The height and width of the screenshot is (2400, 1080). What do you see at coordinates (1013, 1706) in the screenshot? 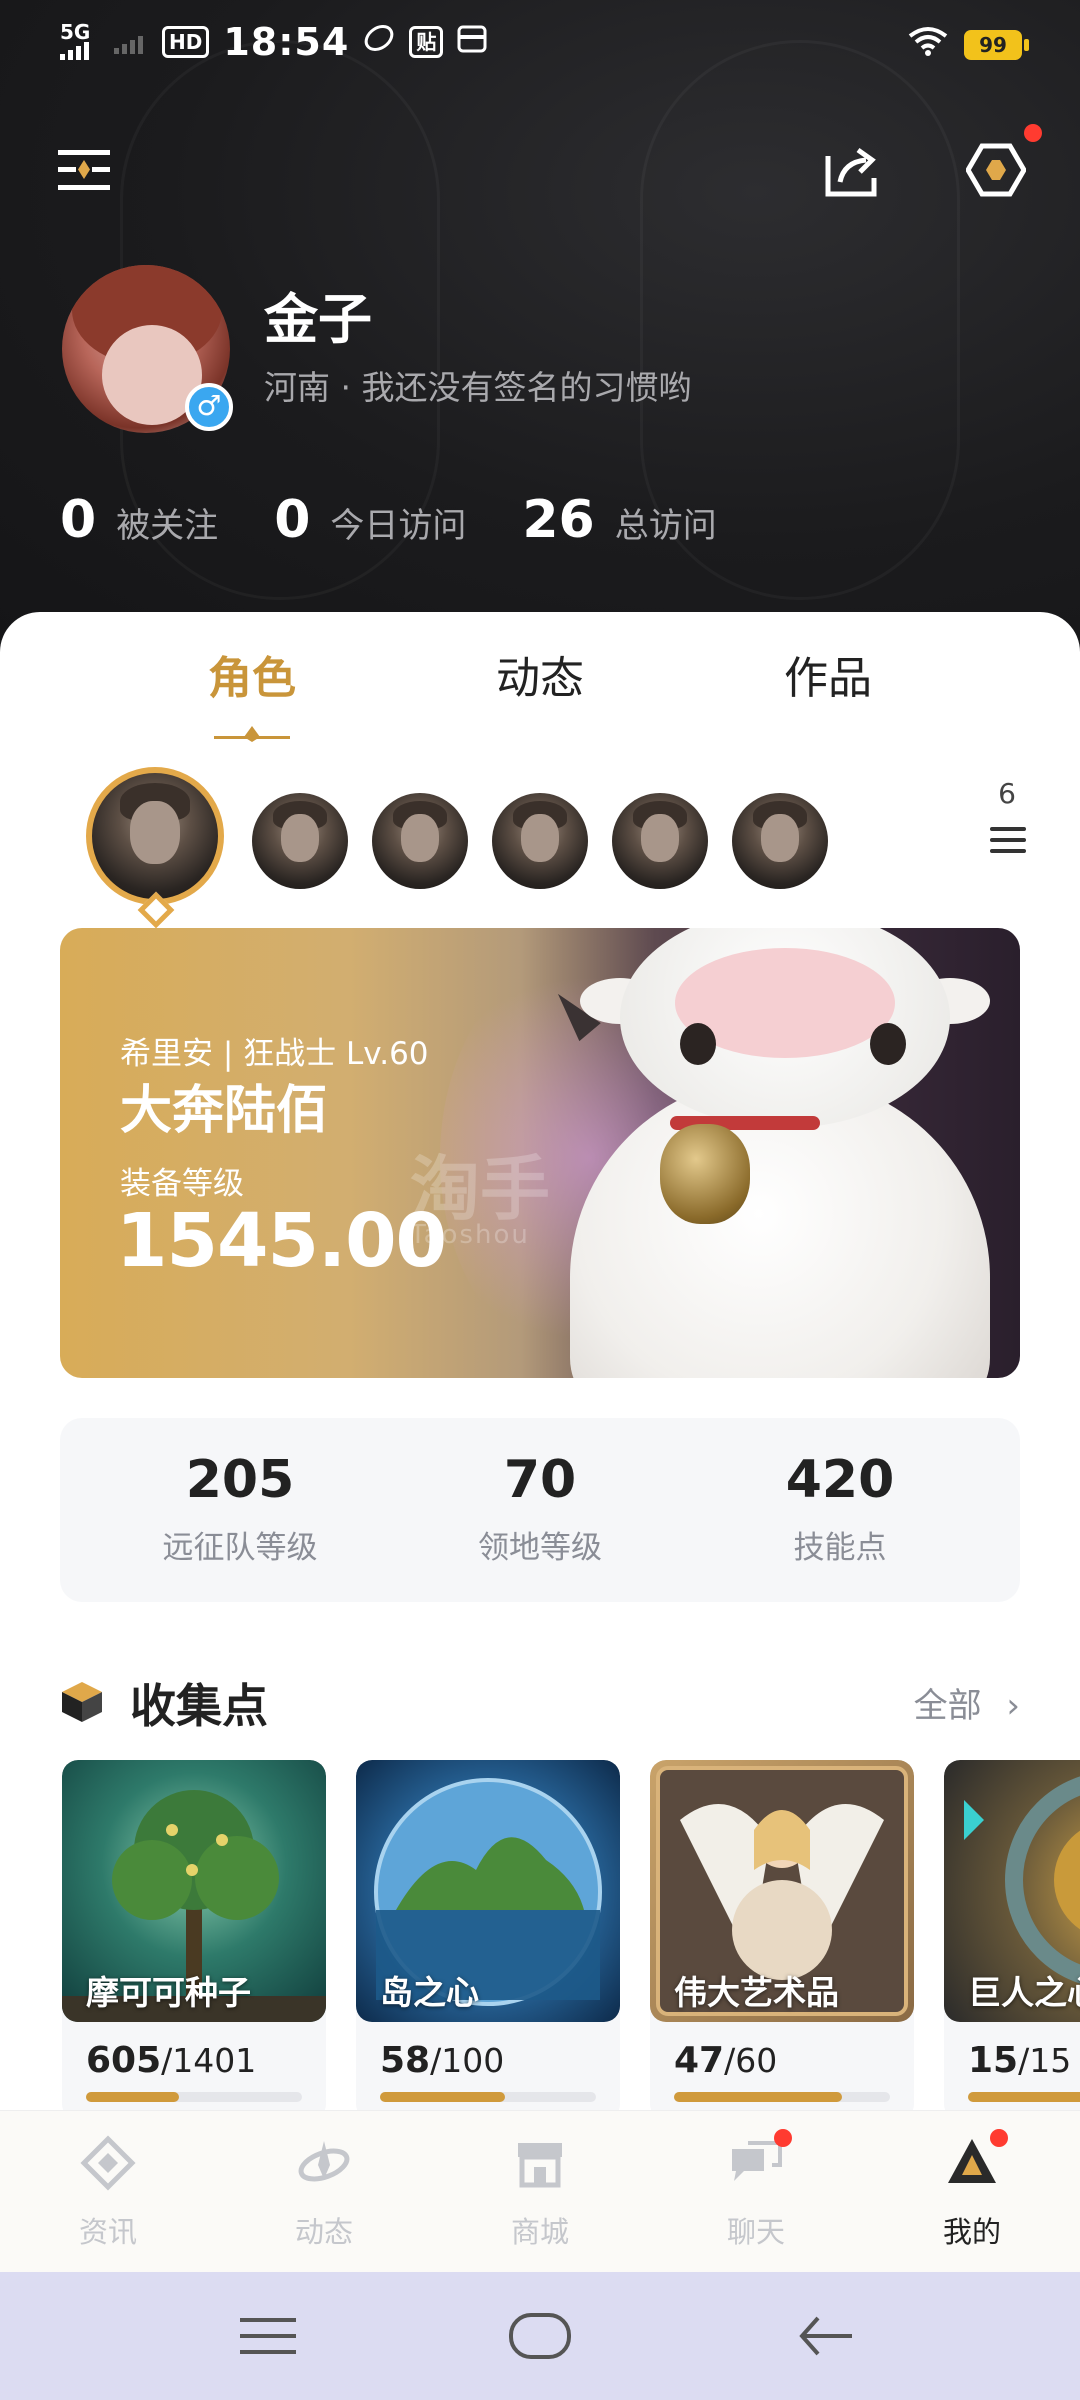
I see `chevron-right-icon: ›` at bounding box center [1013, 1706].